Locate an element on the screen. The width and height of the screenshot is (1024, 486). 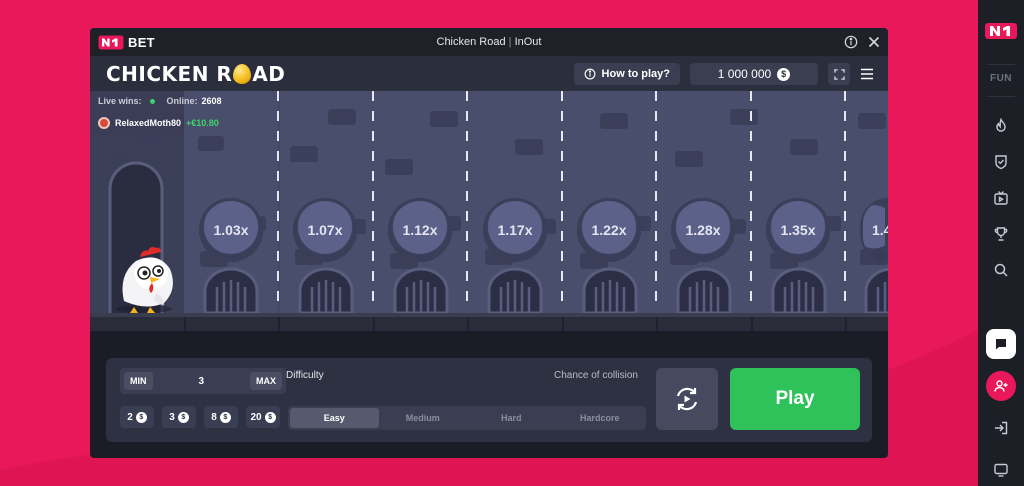
golden-egg-icon is located at coordinates (242, 74).